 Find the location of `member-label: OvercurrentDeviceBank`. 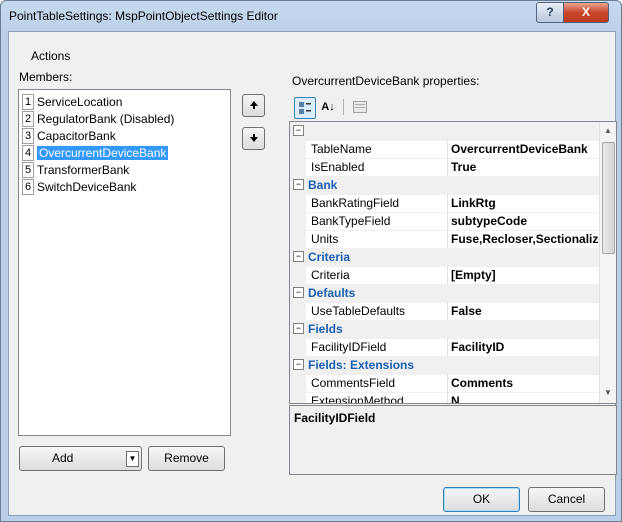

member-label: OvercurrentDeviceBank is located at coordinates (103, 153).